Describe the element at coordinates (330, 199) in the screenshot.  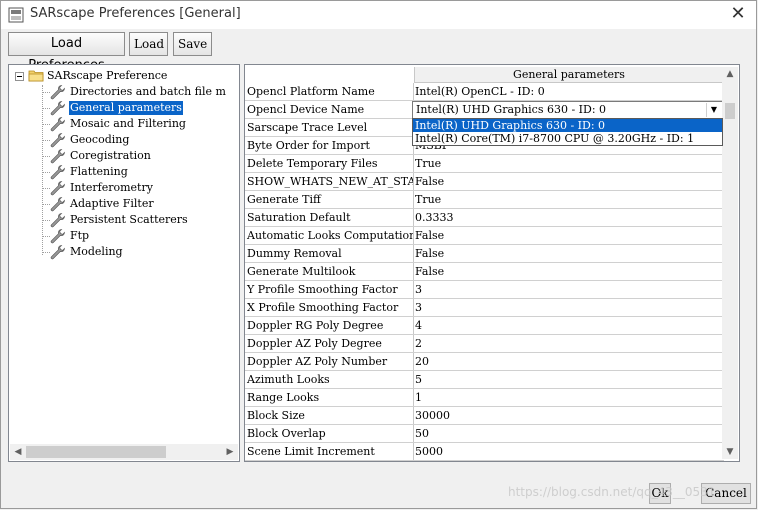
I see `parameter-name: Generate Tiff` at that location.